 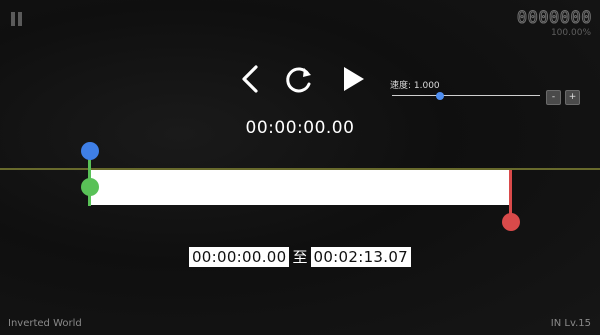 What do you see at coordinates (570, 33) in the screenshot?
I see `accuracy-display: 100.00%` at bounding box center [570, 33].